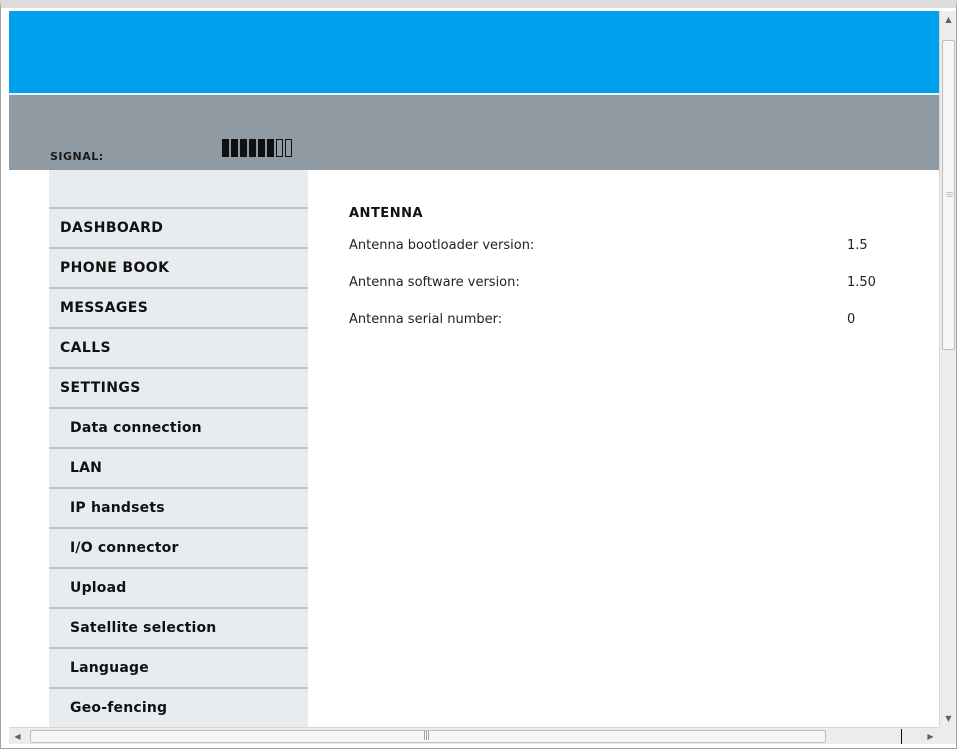  What do you see at coordinates (178, 349) in the screenshot?
I see `nav-item-calls: CALLS` at bounding box center [178, 349].